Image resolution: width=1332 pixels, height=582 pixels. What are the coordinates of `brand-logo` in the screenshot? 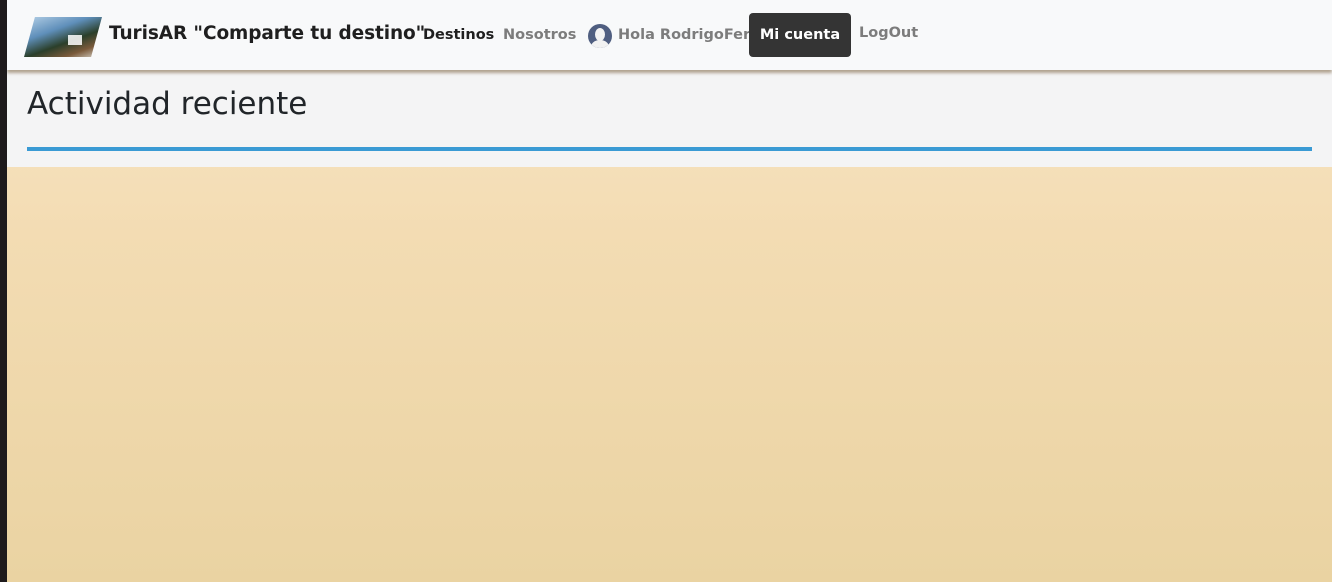 It's located at (63, 37).